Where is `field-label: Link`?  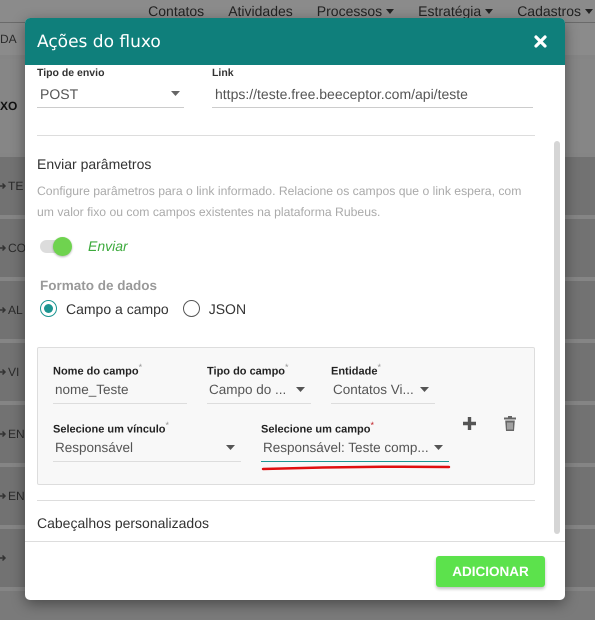
field-label: Link is located at coordinates (223, 73).